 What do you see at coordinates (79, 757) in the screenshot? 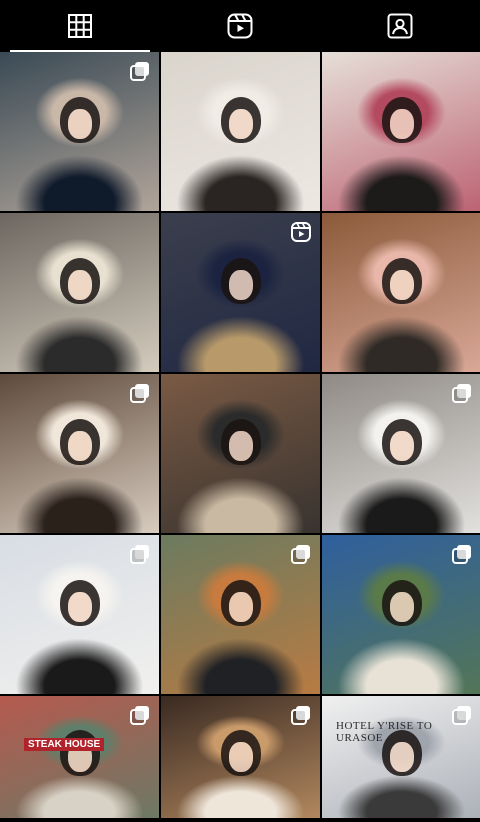
I see `post-thumbnail: STEAK HOUSE` at bounding box center [79, 757].